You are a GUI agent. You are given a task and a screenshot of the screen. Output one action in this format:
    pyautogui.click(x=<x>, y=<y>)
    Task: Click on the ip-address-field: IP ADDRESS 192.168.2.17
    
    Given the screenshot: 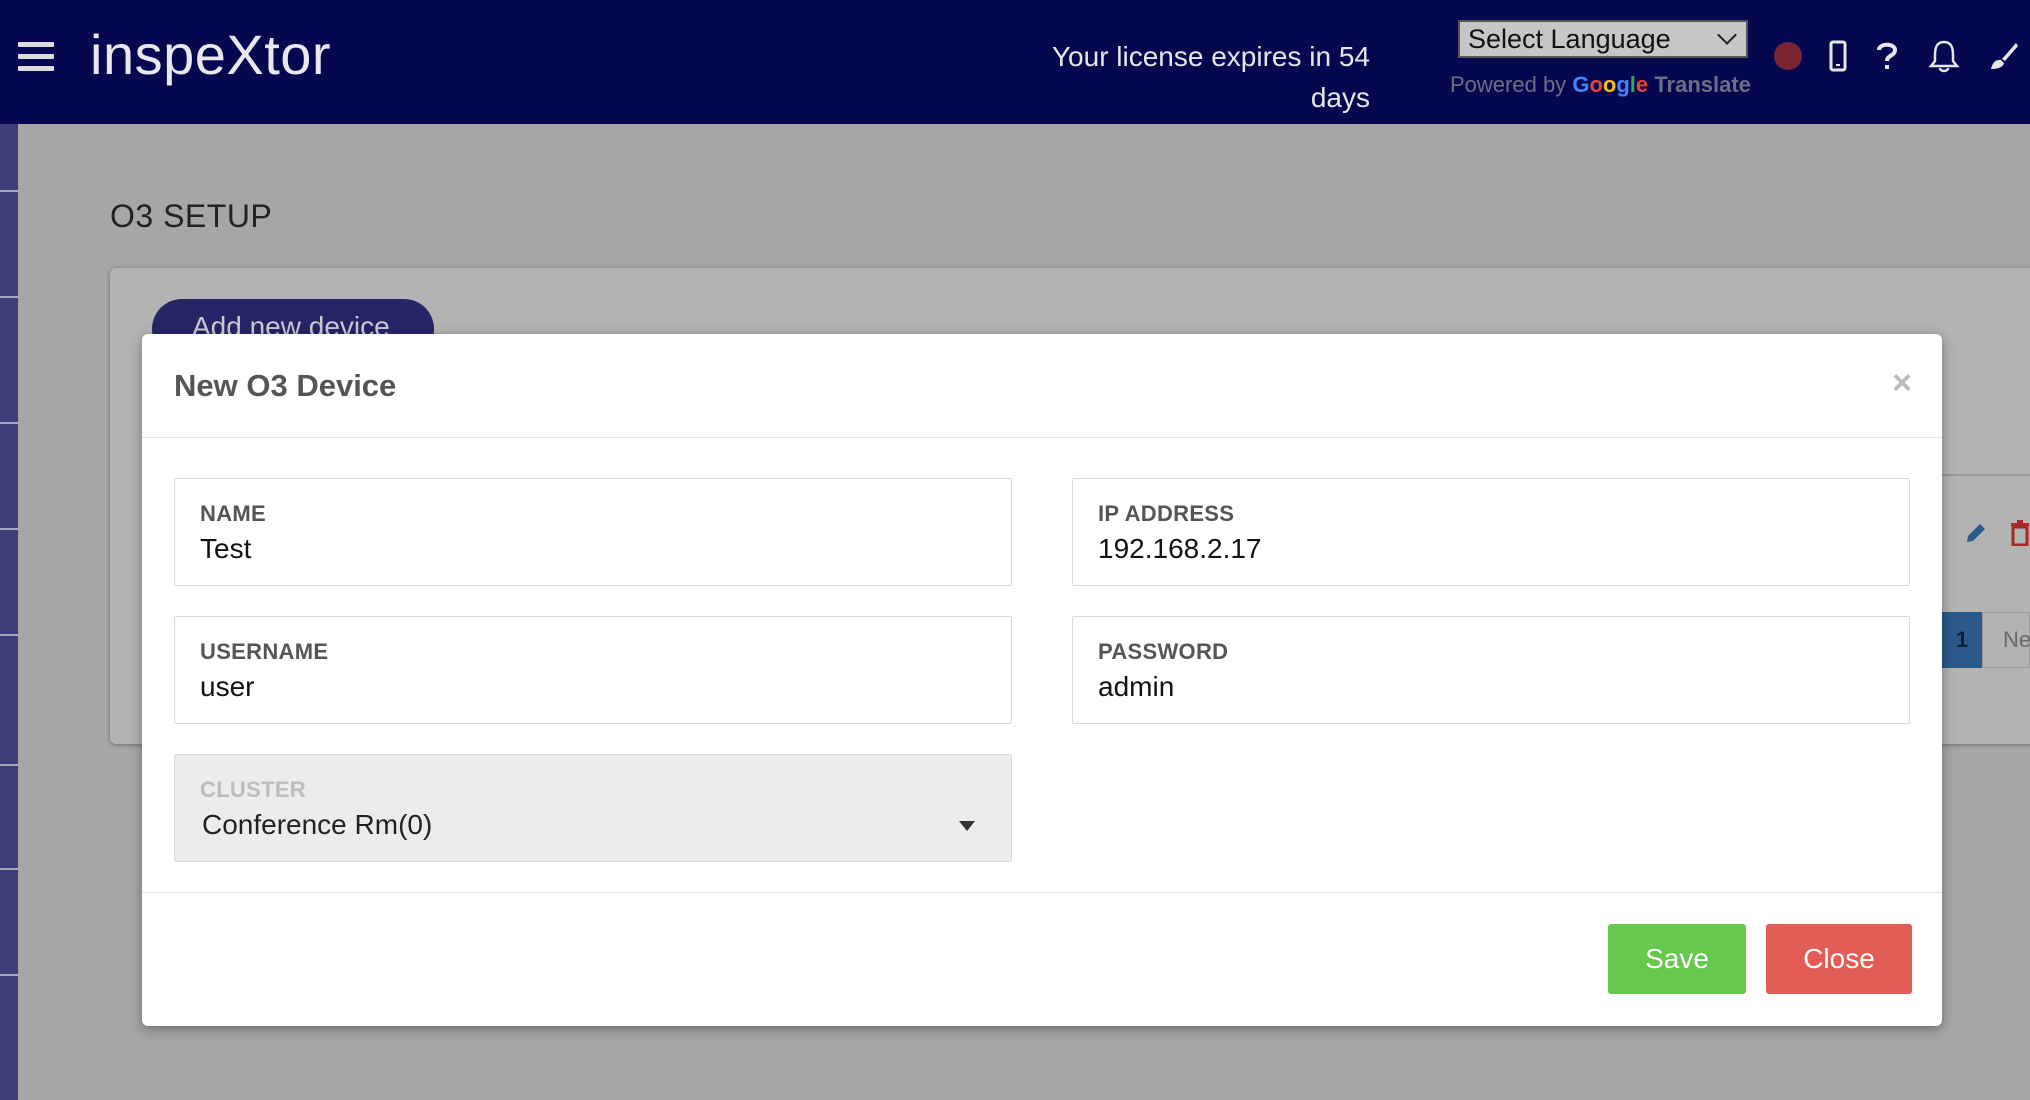 What is the action you would take?
    pyautogui.click(x=1491, y=532)
    